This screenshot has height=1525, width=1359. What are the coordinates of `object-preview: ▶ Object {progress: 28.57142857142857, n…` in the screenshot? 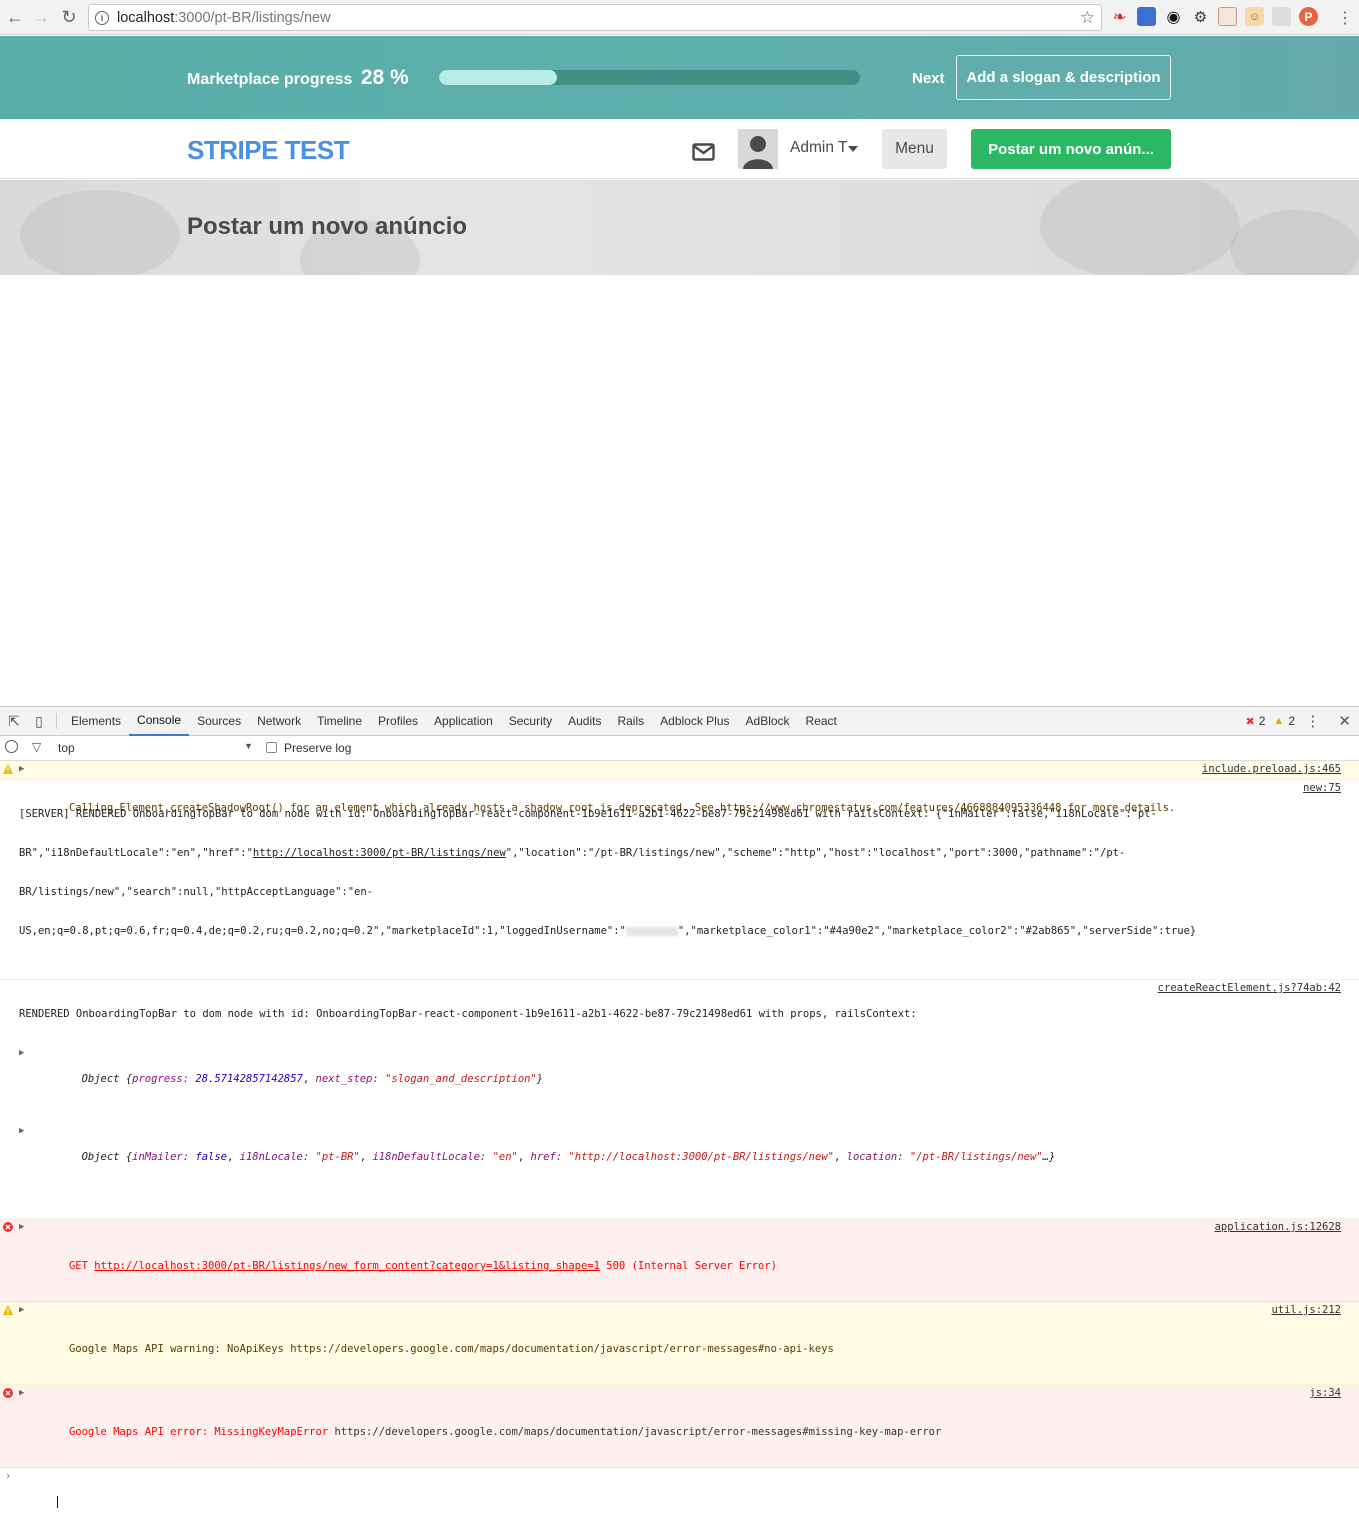 It's located at (680, 1073).